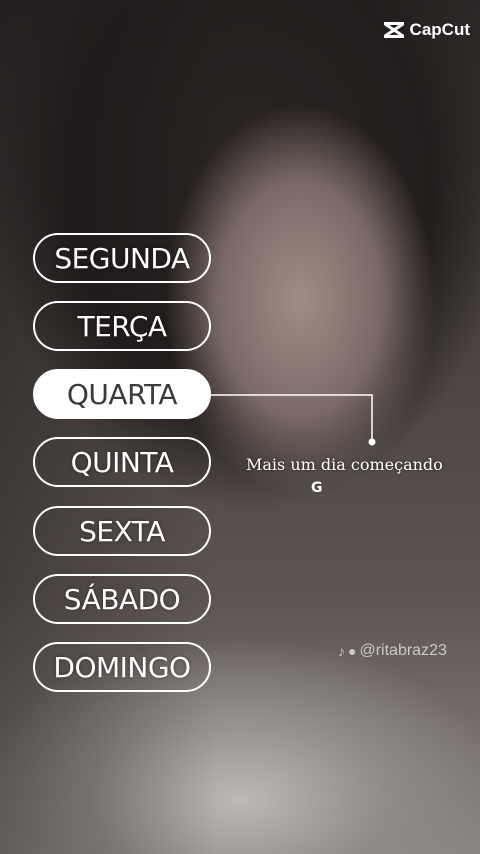  I want to click on caption-text: Mais um dia começando, so click(344, 464).